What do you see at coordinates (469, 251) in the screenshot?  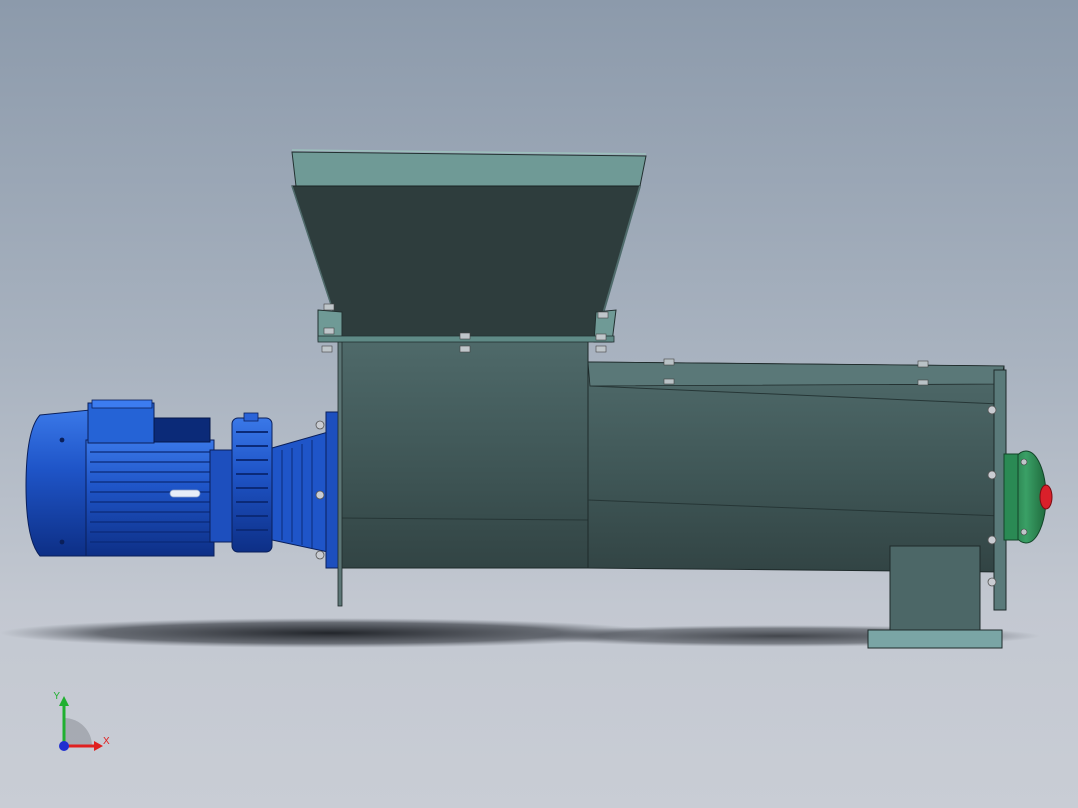 I see `feed-hopper` at bounding box center [469, 251].